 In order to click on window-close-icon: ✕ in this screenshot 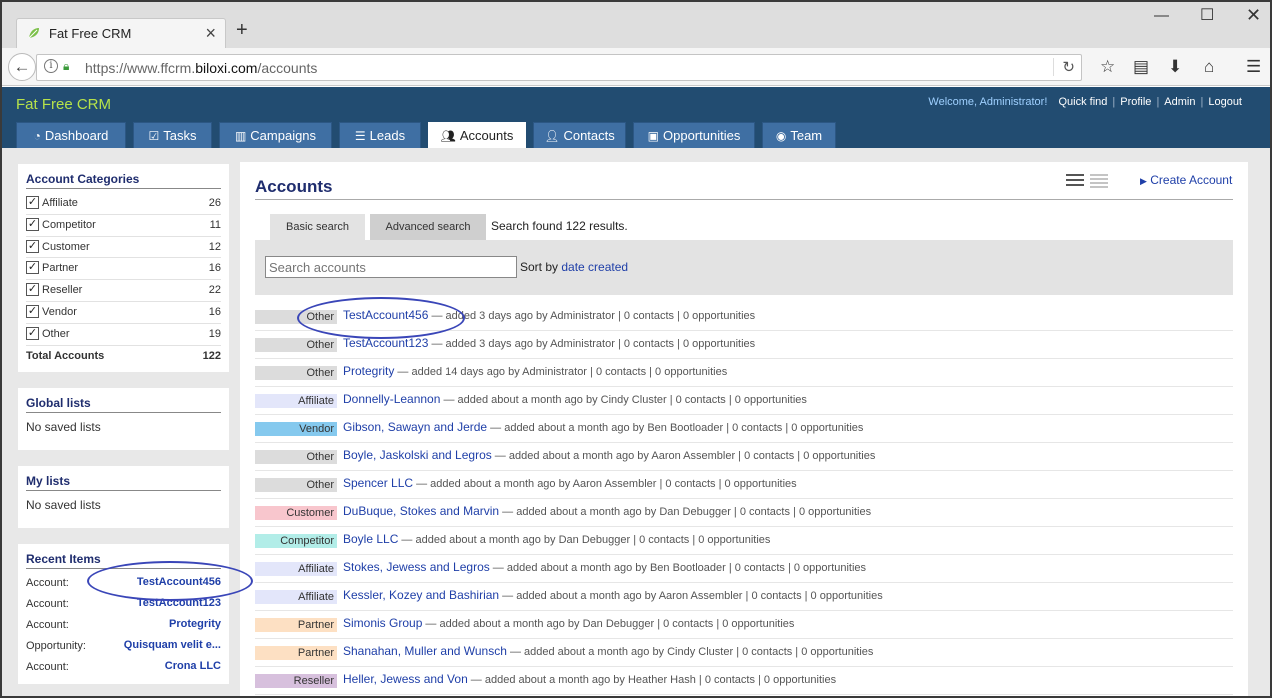, I will do `click(1253, 15)`.